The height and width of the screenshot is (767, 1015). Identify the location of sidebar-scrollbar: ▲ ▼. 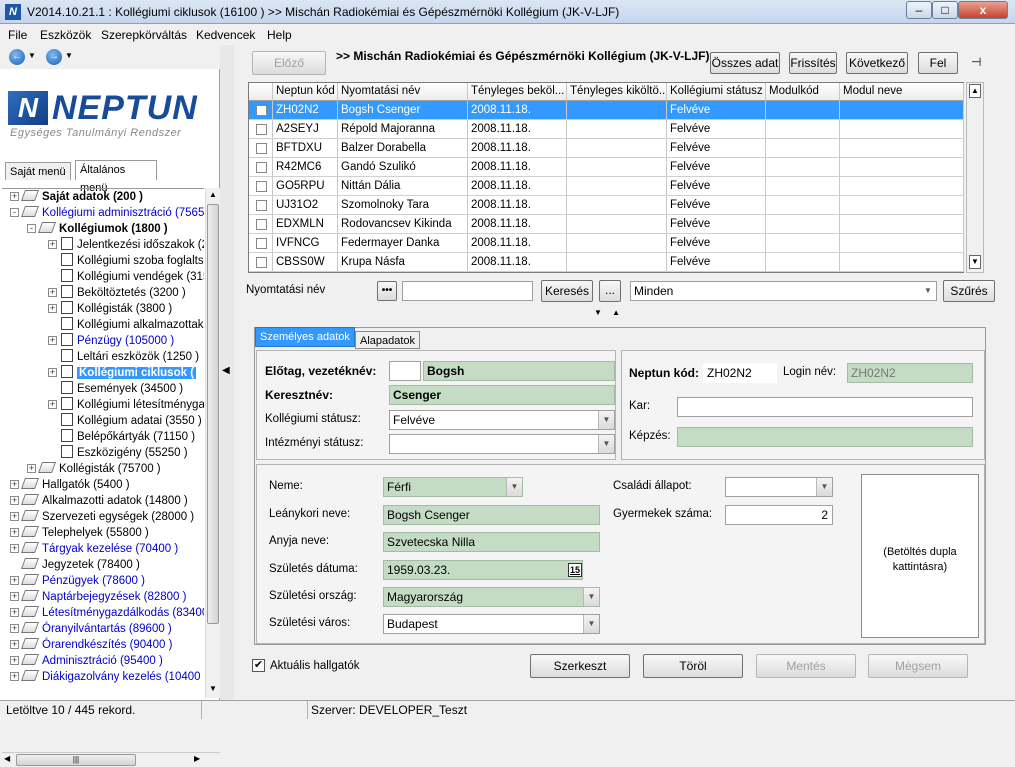
(212, 443).